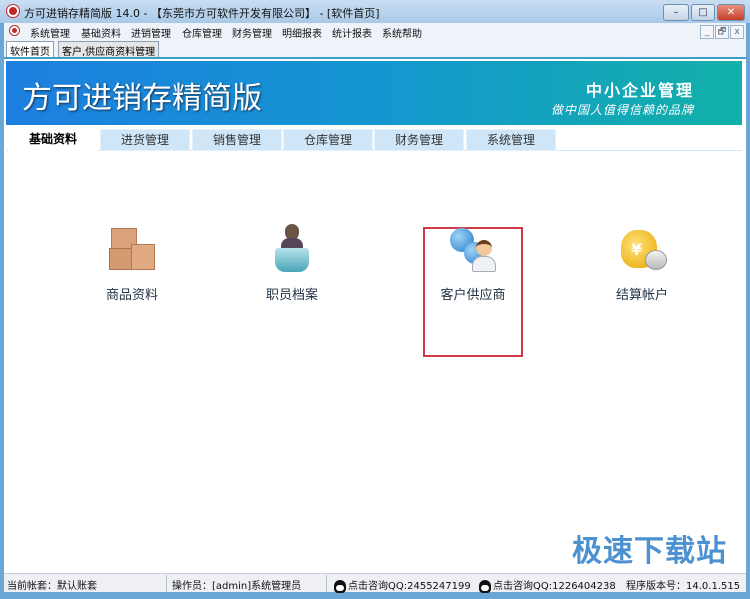 Image resolution: width=750 pixels, height=599 pixels. I want to click on menu-purchase-sales: 进销管理, so click(151, 32).